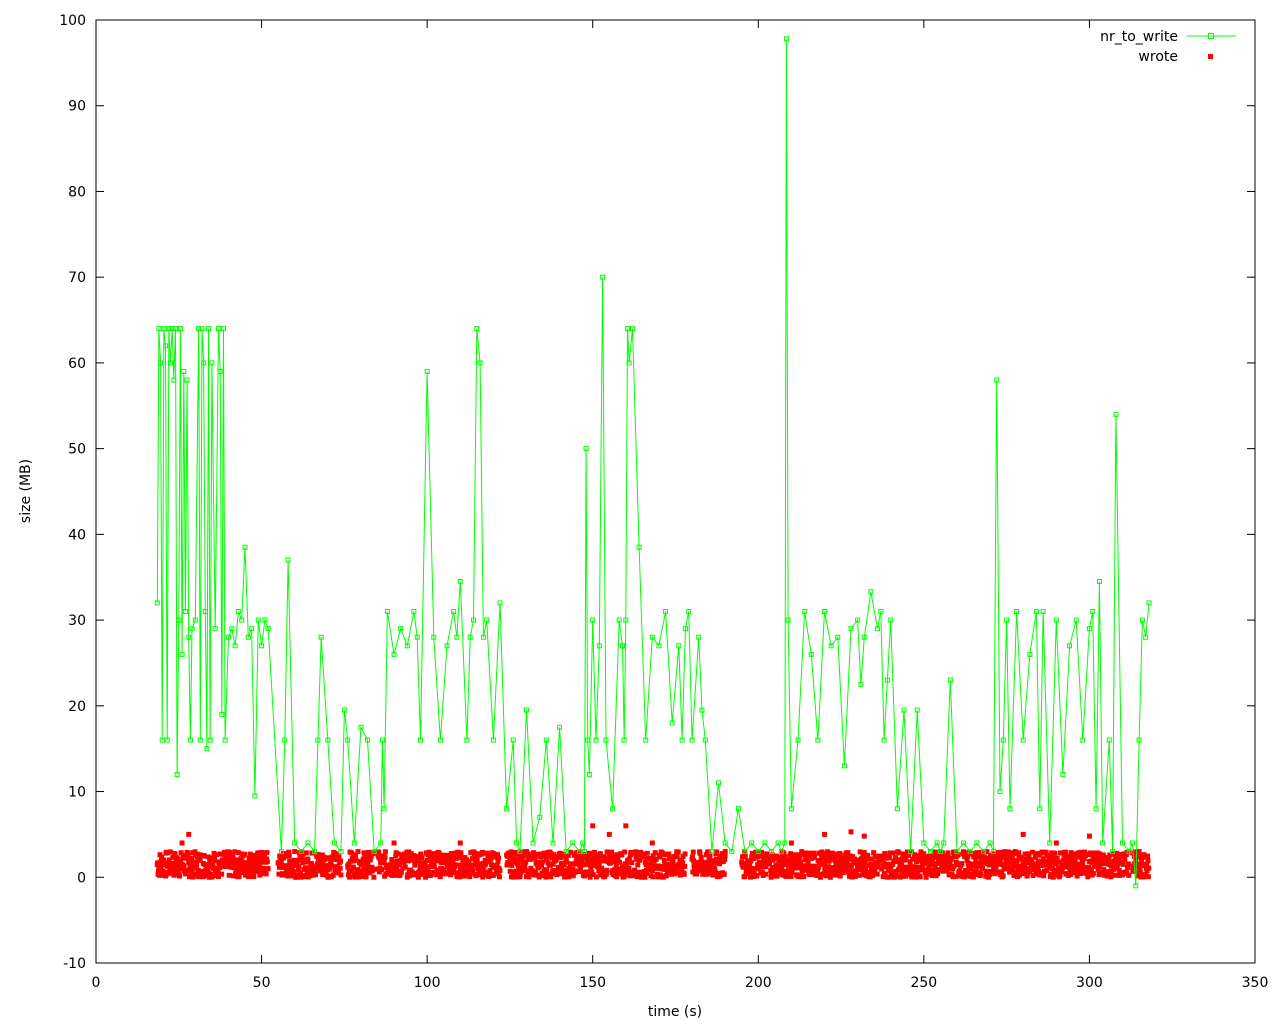  What do you see at coordinates (77, 535) in the screenshot?
I see `y-tick-label: 40` at bounding box center [77, 535].